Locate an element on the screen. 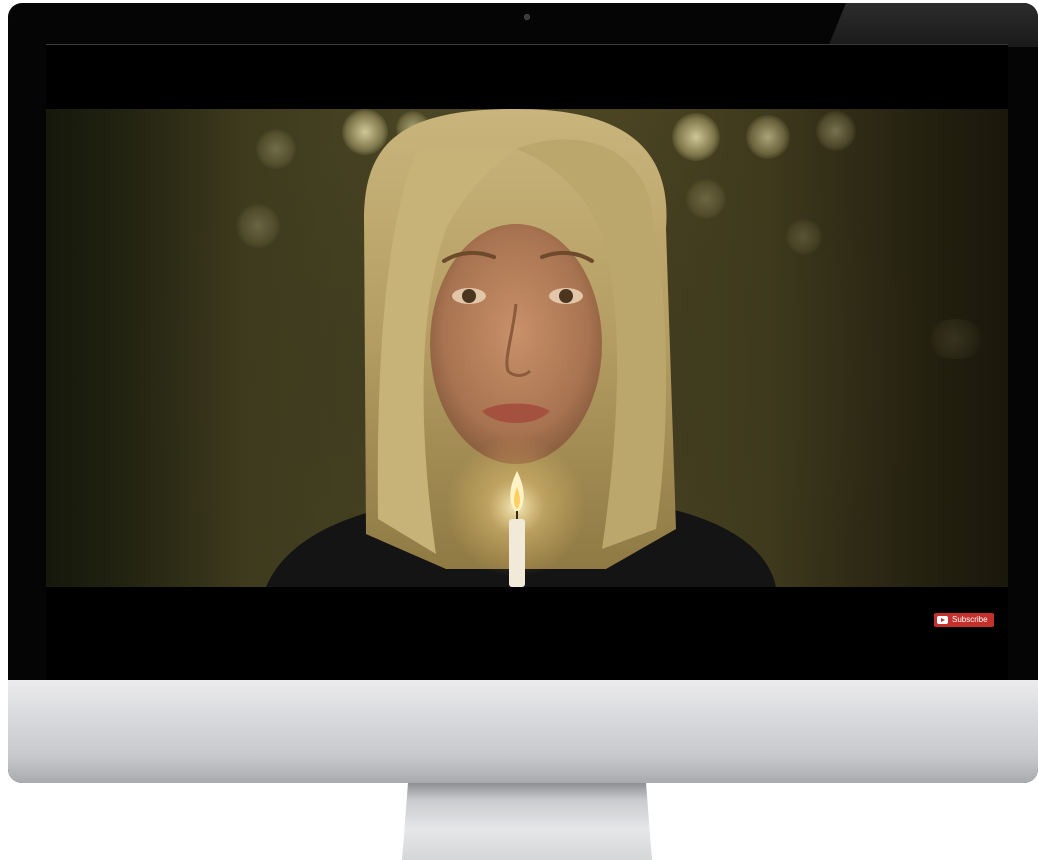 Image resolution: width=1038 pixels, height=860 pixels. youtube-play-icon is located at coordinates (942, 620).